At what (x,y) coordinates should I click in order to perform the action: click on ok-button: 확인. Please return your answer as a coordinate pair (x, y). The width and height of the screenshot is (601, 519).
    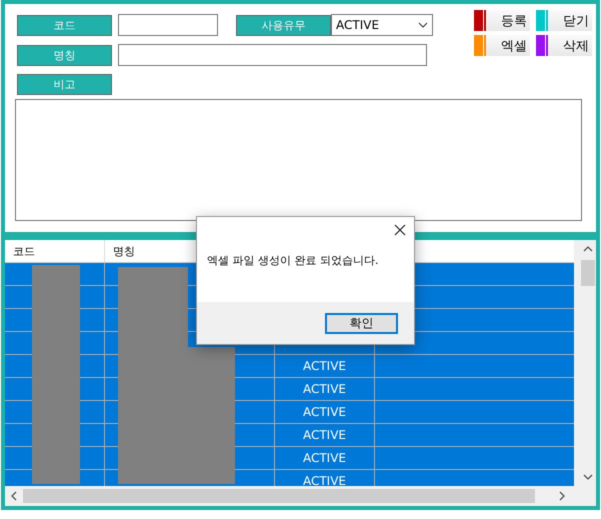
    Looking at the image, I should click on (361, 323).